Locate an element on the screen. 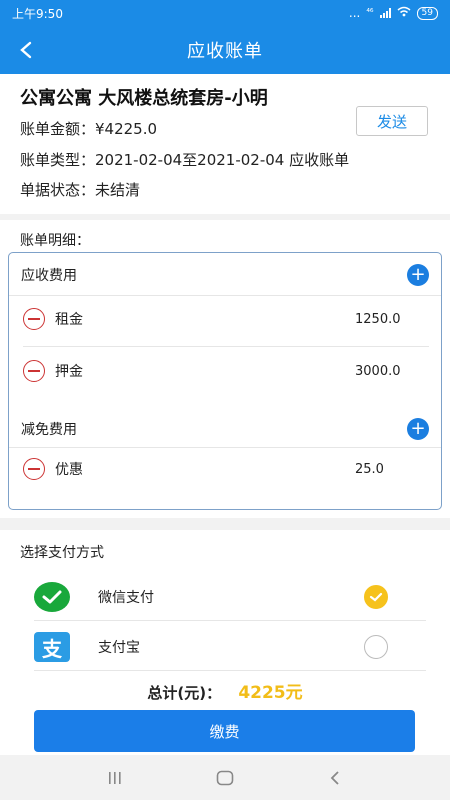 The height and width of the screenshot is (800, 450). add-receivable-button: + is located at coordinates (418, 275).